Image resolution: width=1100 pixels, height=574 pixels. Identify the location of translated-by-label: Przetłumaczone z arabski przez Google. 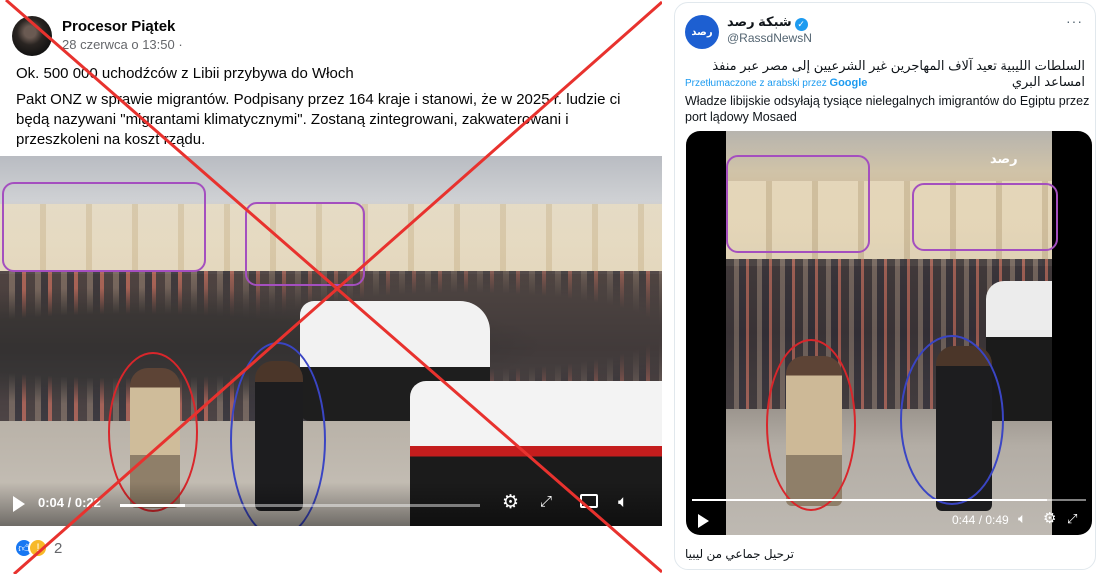
(776, 83).